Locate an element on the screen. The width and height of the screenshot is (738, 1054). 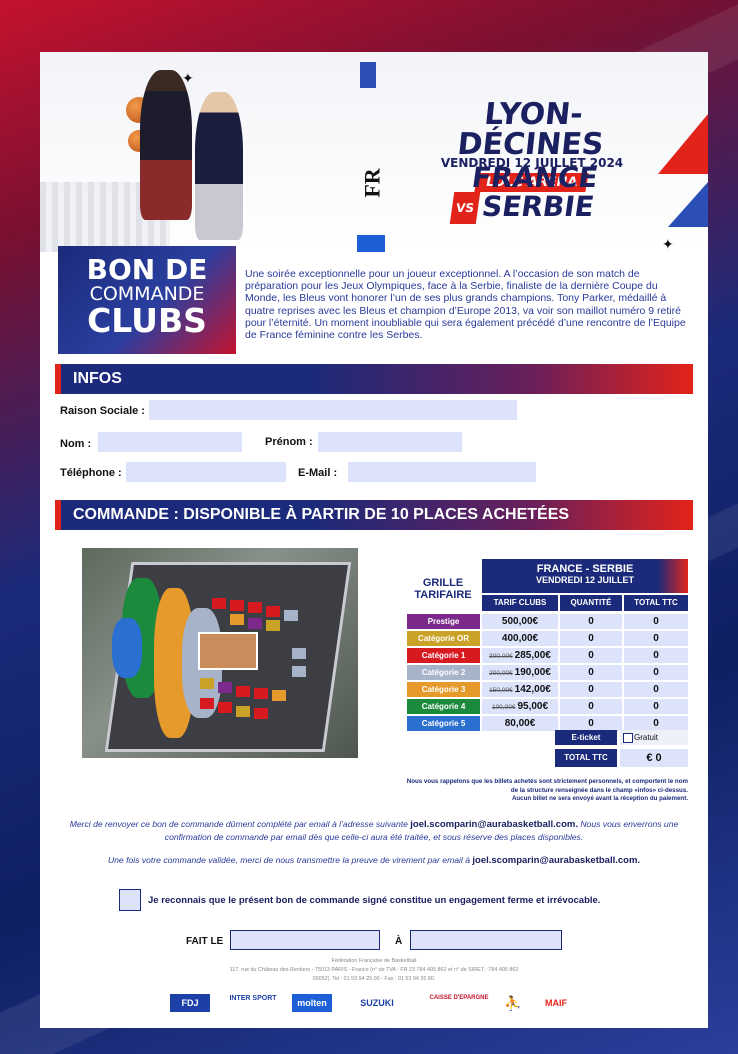
club-price: 400,00€ is located at coordinates (520, 638).